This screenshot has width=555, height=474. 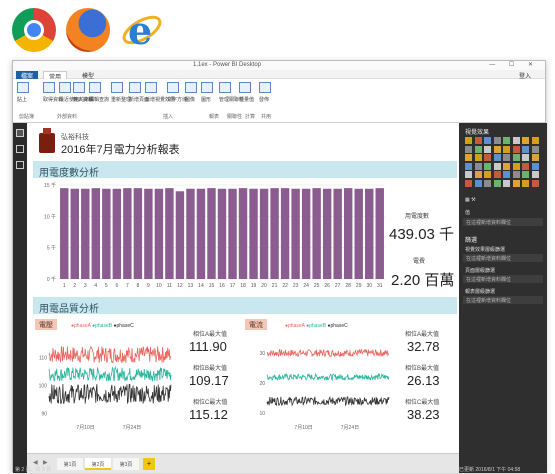 What do you see at coordinates (207, 92) in the screenshot?
I see `ribbon-button-10: 圖形` at bounding box center [207, 92].